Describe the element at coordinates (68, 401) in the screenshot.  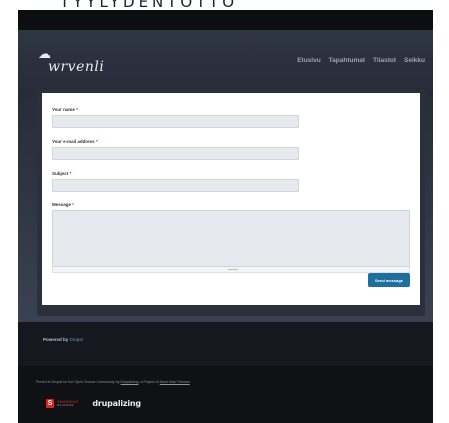
I see `smashing-text: SMASHING` at that location.